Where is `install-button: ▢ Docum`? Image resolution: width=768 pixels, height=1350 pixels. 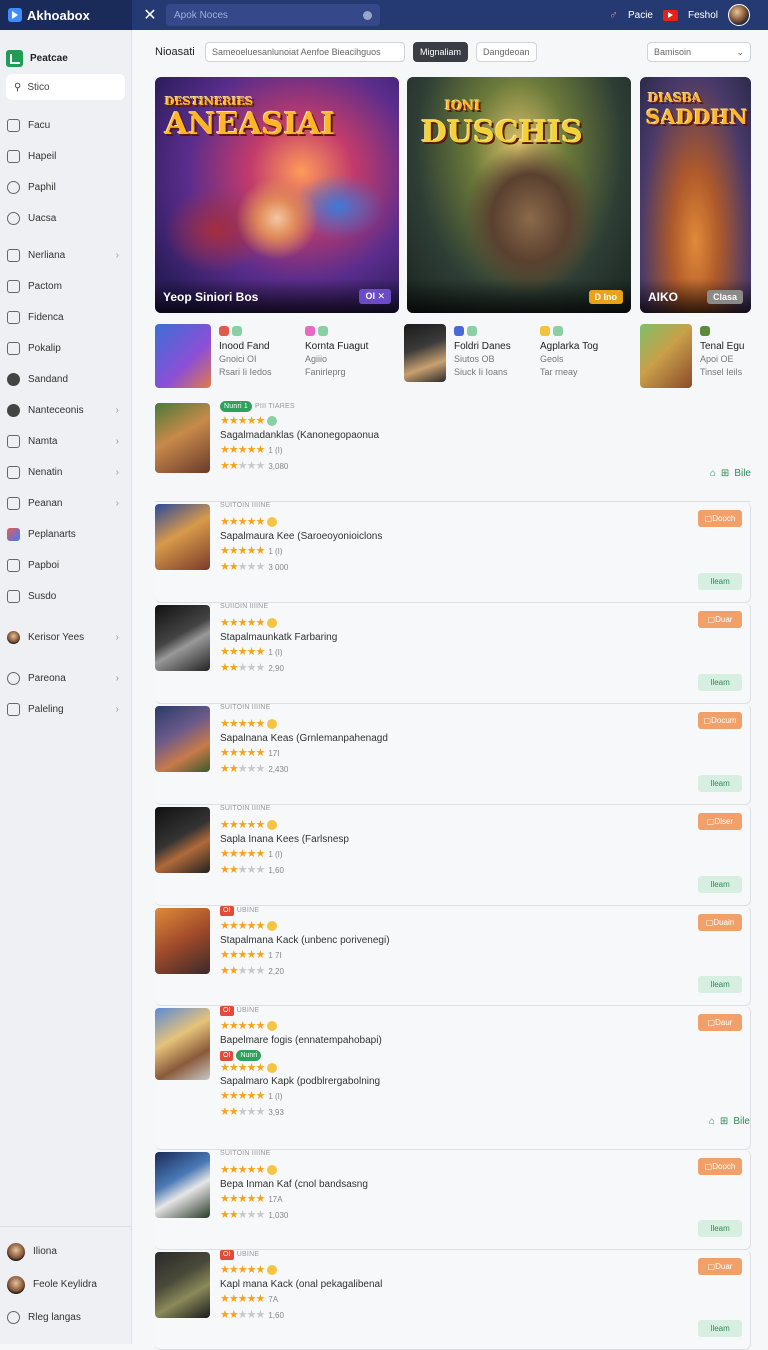
install-button: ▢ Docum is located at coordinates (720, 720).